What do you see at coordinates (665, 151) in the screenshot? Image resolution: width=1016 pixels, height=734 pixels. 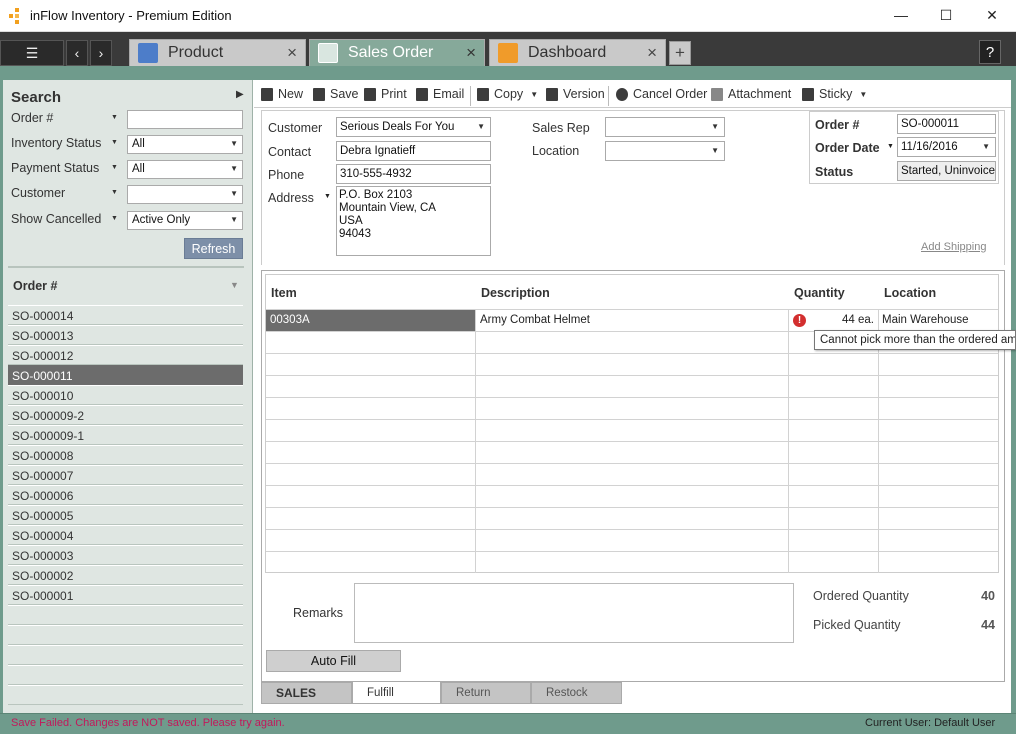 I see `location-select: ▼` at bounding box center [665, 151].